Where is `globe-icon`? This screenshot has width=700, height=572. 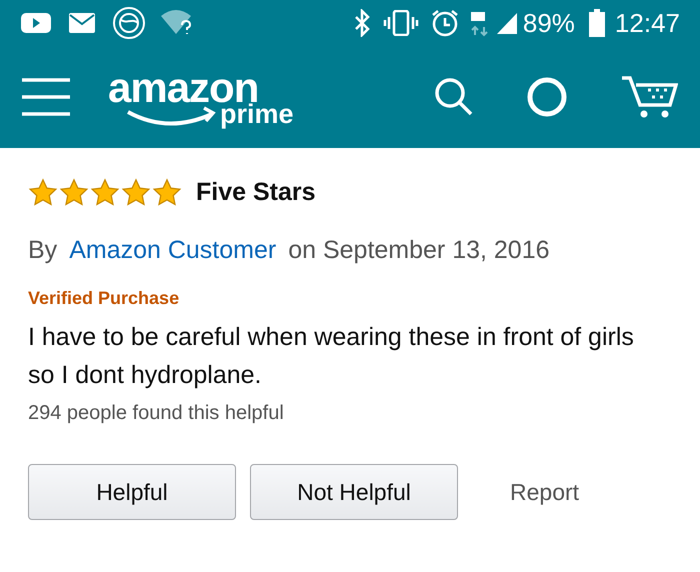 globe-icon is located at coordinates (129, 23).